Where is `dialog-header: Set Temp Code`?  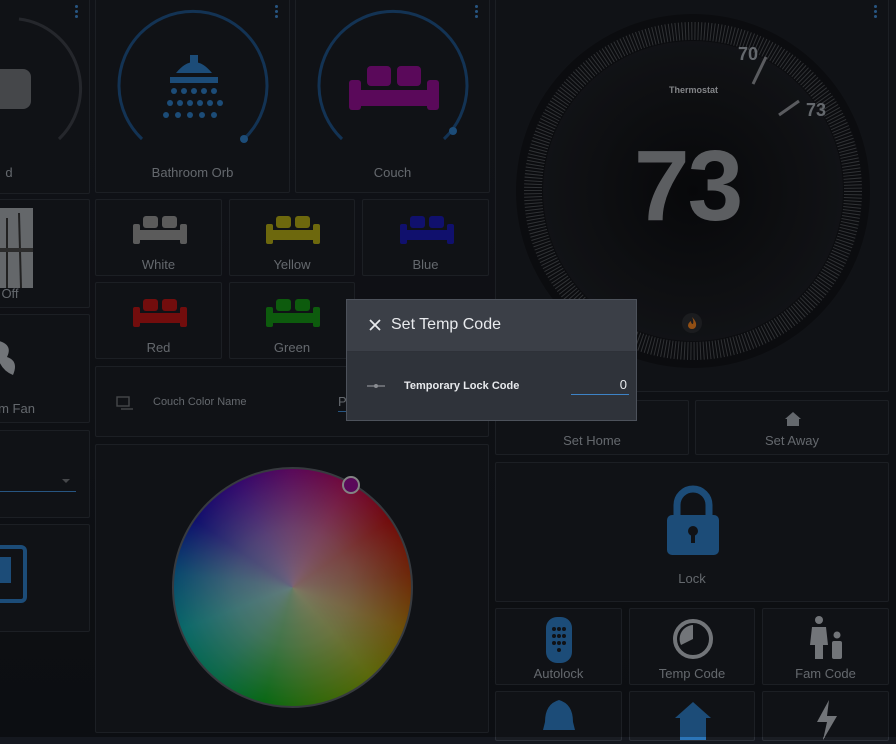
dialog-header: Set Temp Code is located at coordinates (491, 326).